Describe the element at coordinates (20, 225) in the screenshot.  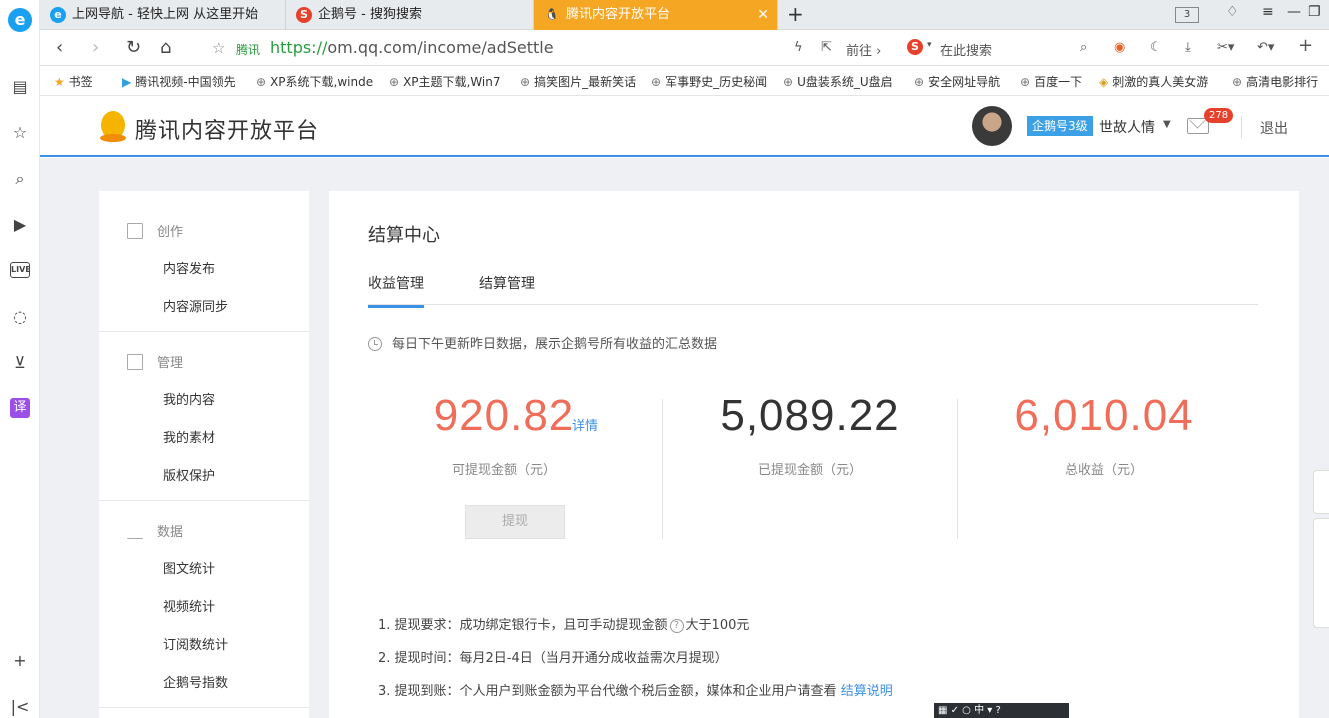
I see `video-icon: ▶` at that location.